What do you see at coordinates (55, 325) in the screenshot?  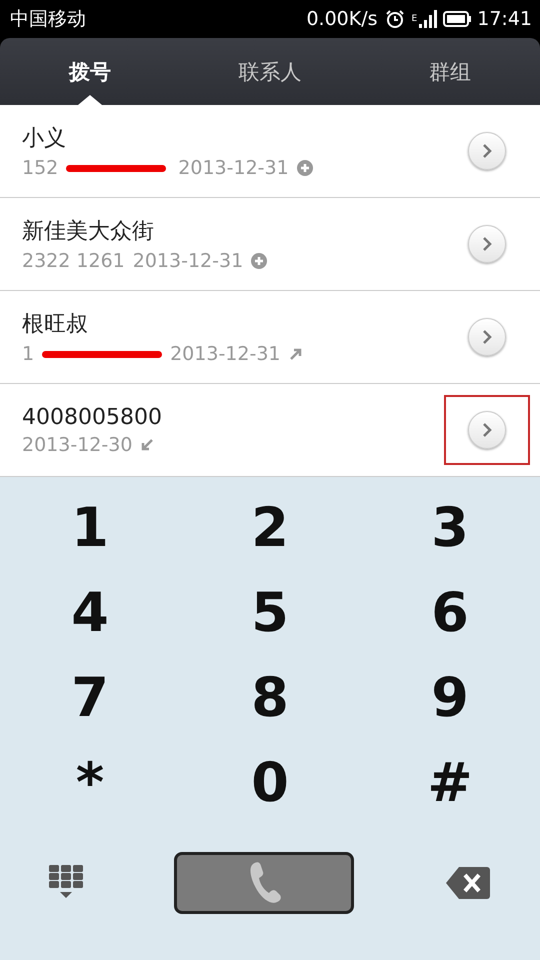 I see `contact-name: 根旺叔` at bounding box center [55, 325].